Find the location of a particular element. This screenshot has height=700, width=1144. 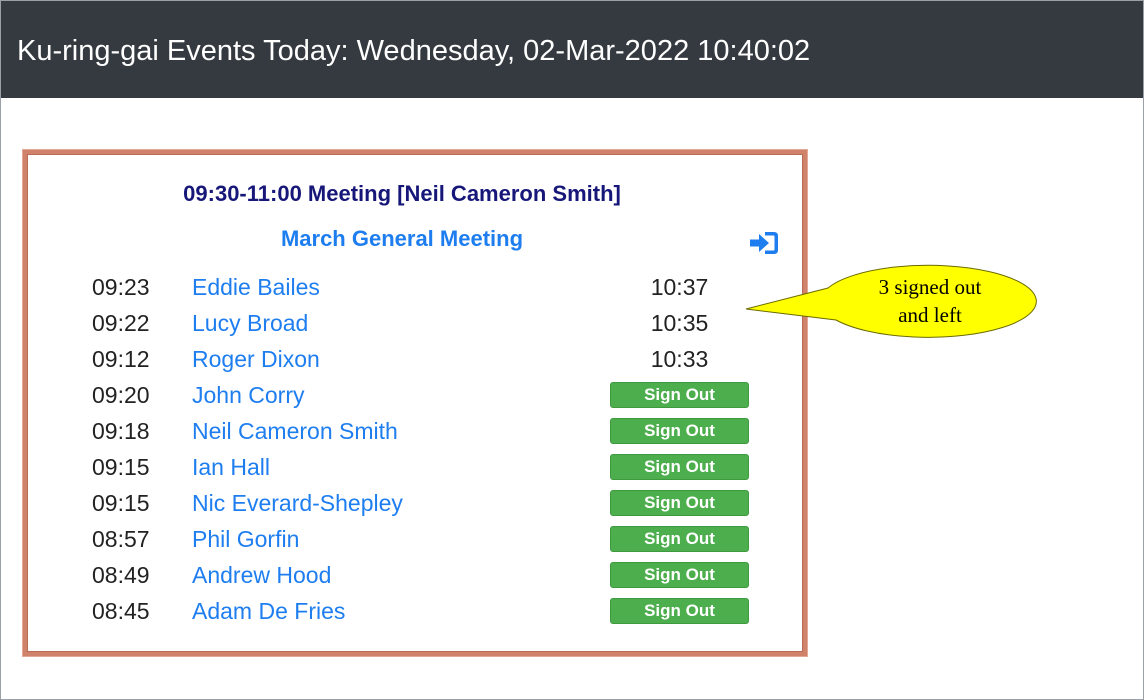

attendee-name-link: Nic Everard-Shepley is located at coordinates (297, 503).